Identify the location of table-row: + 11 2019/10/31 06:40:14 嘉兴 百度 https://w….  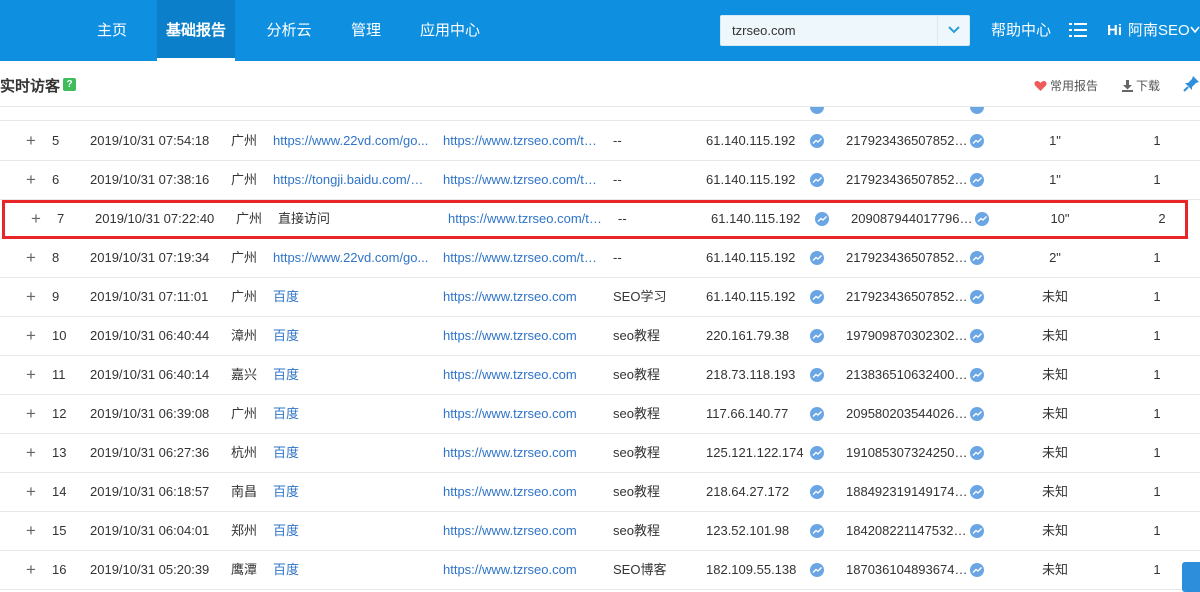
(600, 375).